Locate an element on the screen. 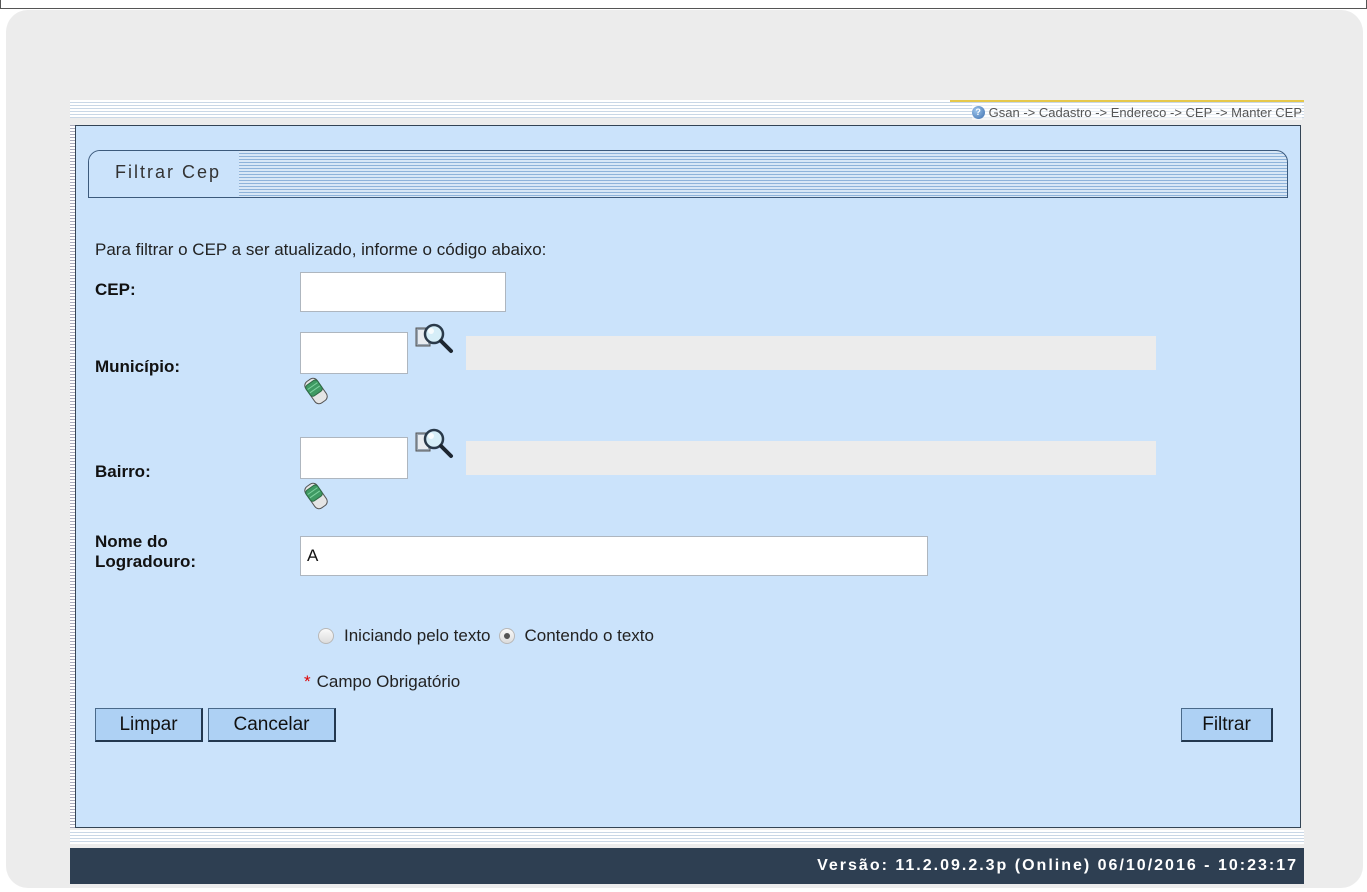 Image resolution: width=1367 pixels, height=892 pixels. page-title: Filtrar Cep is located at coordinates (164, 174).